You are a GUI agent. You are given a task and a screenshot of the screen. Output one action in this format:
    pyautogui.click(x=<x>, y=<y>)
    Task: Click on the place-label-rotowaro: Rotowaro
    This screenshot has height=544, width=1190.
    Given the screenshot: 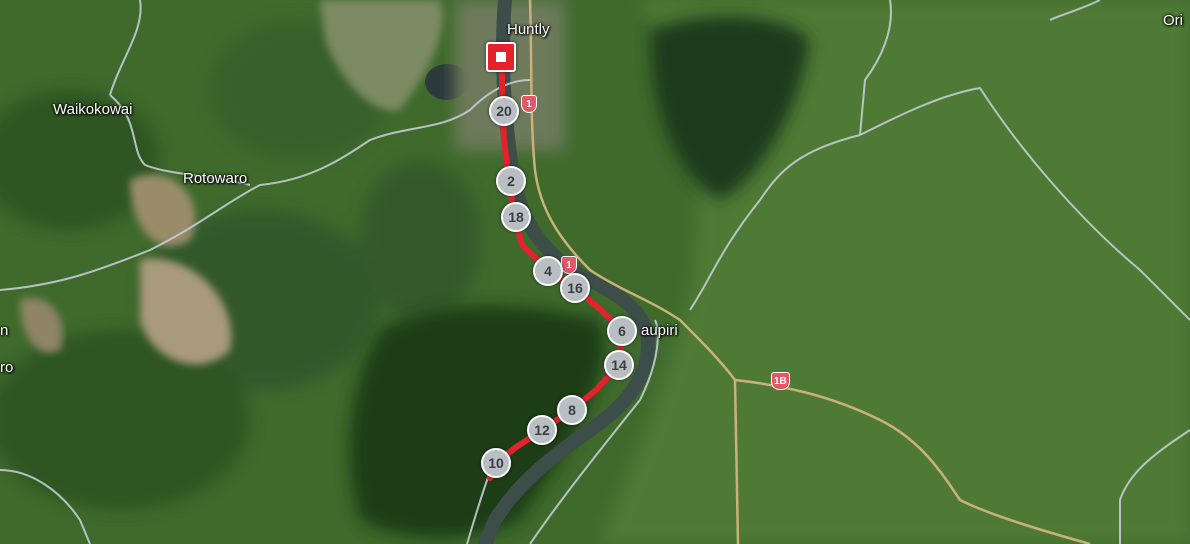 What is the action you would take?
    pyautogui.click(x=215, y=178)
    